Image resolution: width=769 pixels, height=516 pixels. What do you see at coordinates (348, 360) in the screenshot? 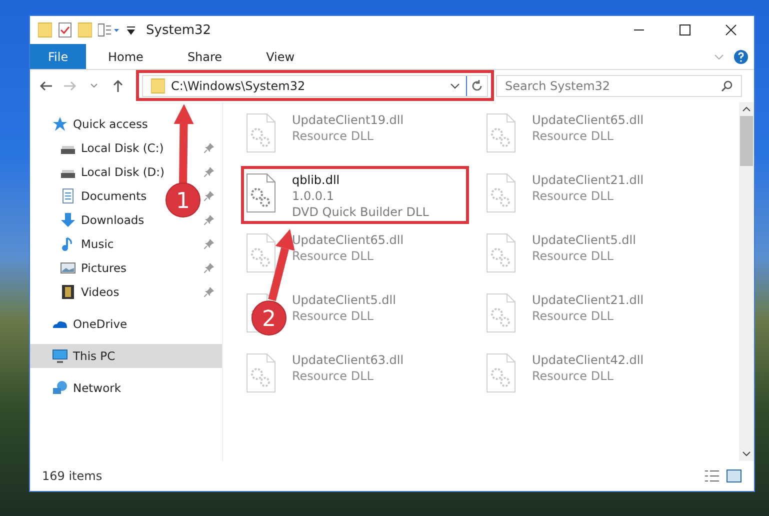
I see `file-name: UpdateClient63.dll` at bounding box center [348, 360].